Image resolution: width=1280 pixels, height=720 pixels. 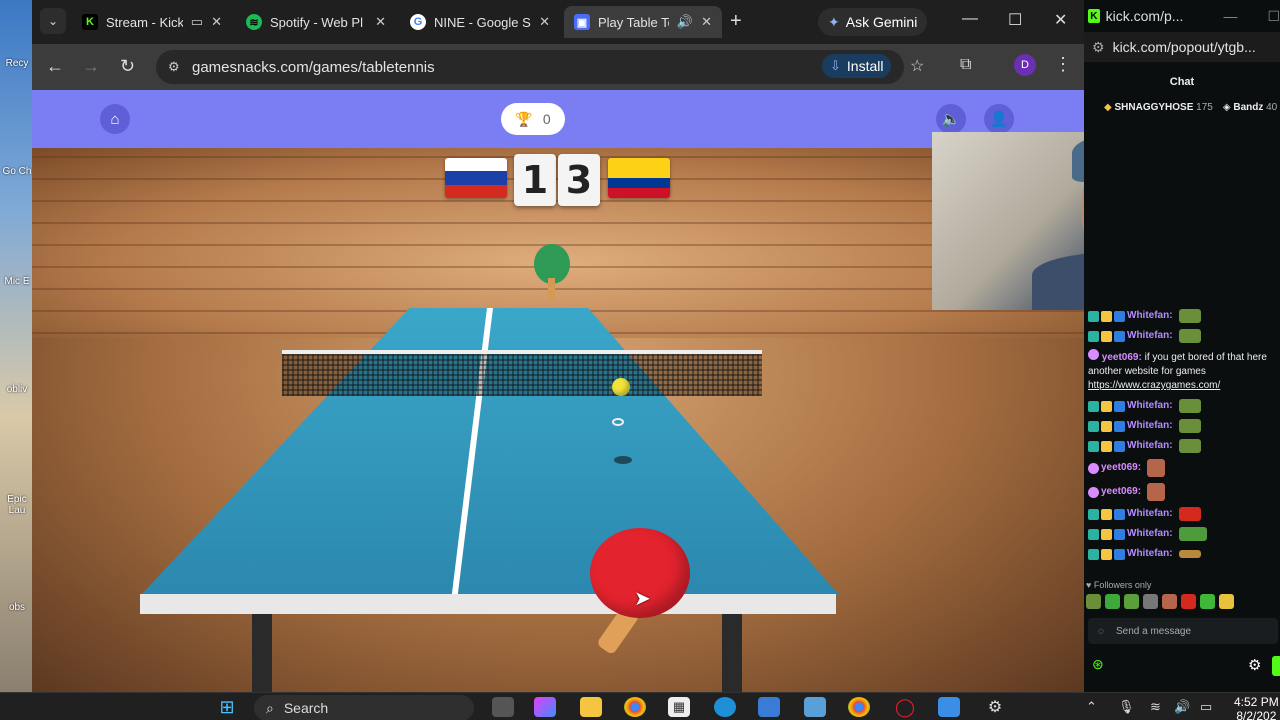 What do you see at coordinates (769, 707) in the screenshot?
I see `photos-icon` at bounding box center [769, 707].